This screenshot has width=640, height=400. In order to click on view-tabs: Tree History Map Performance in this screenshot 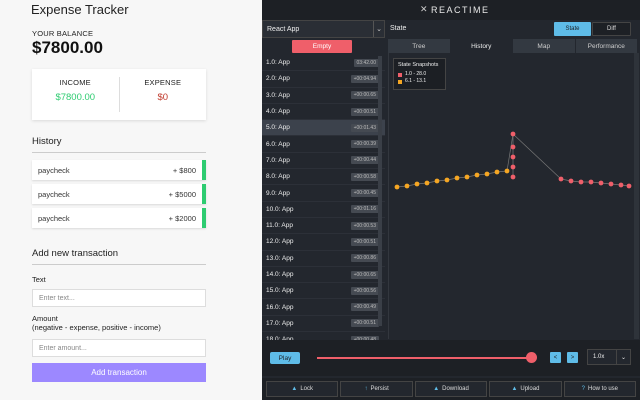, I will do `click(513, 46)`.